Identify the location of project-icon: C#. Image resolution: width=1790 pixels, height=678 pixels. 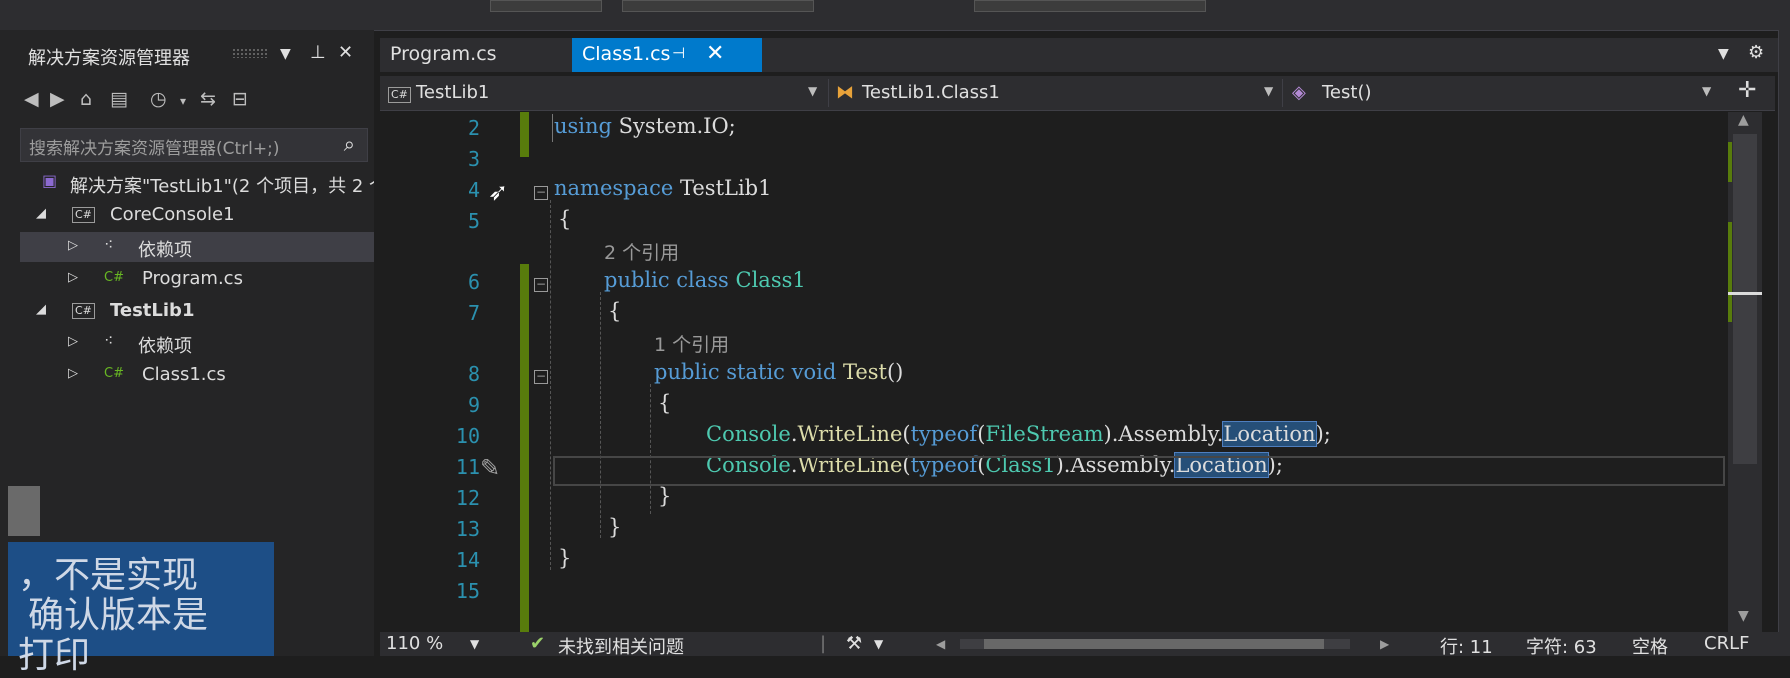
(399, 92).